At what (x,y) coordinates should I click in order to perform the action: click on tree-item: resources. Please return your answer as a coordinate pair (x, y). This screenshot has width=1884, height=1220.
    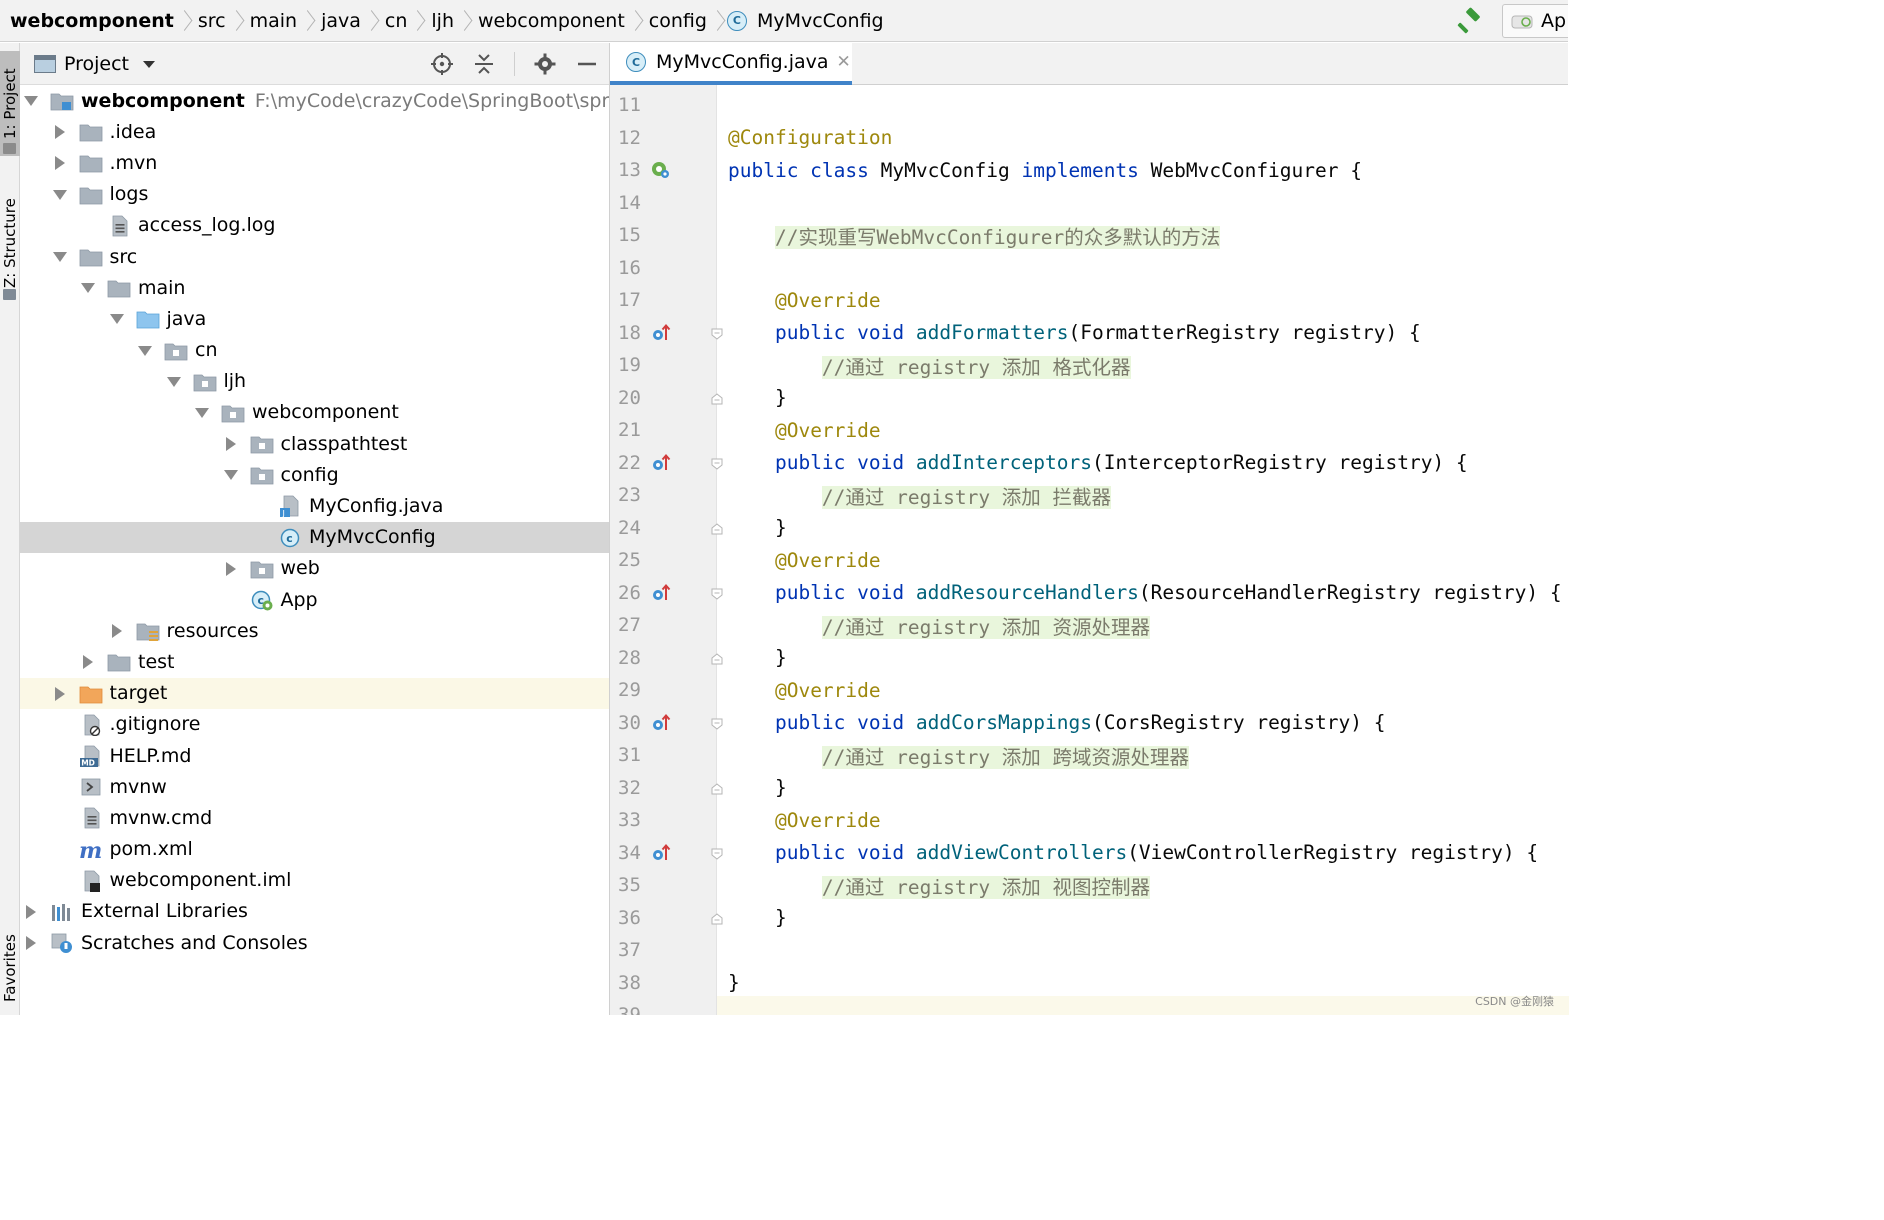
    Looking at the image, I should click on (314, 630).